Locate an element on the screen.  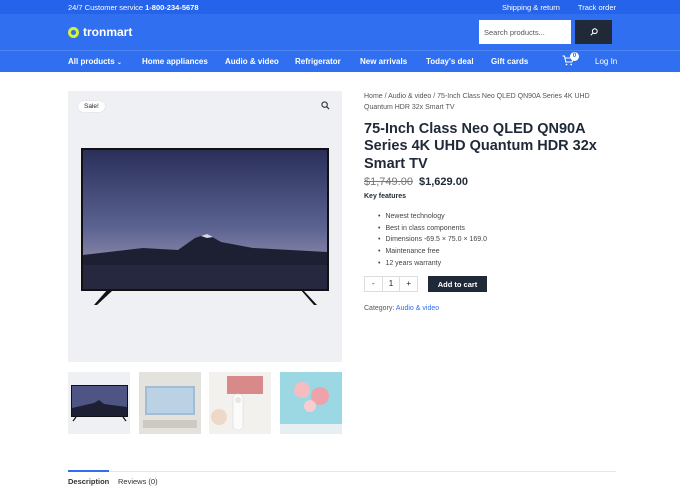
cart-button: 0 is located at coordinates (570, 60).